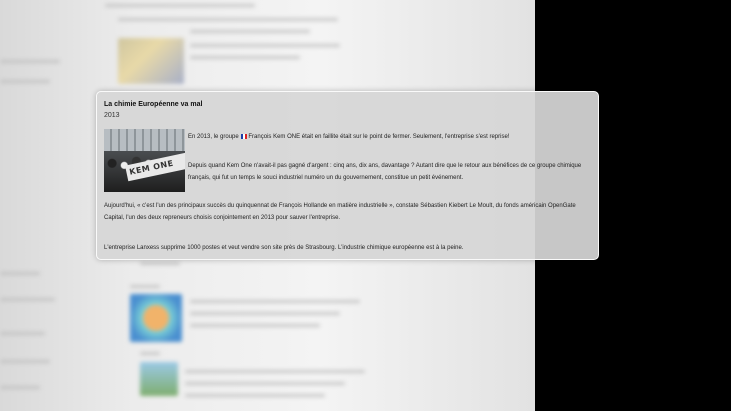  I want to click on photo-building, so click(144, 141).